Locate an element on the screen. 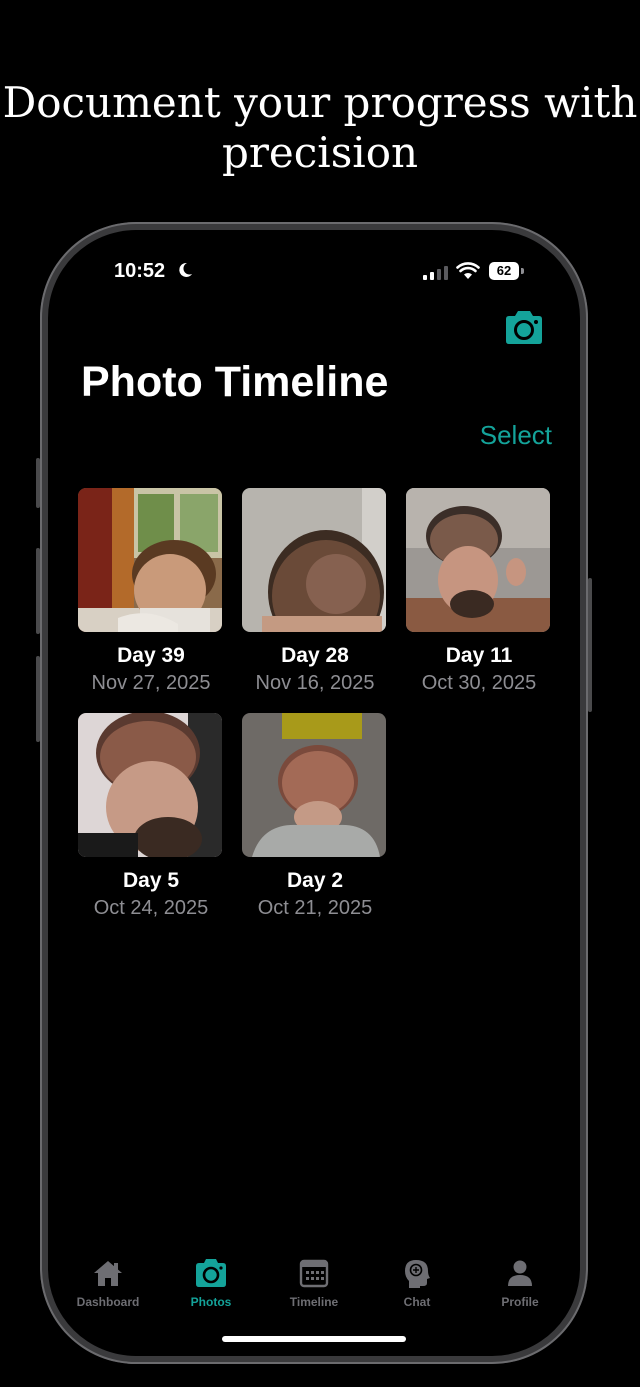 The height and width of the screenshot is (1387, 640). photo-item-day-5: Day 5 Oct 24, 2025 is located at coordinates (151, 816).